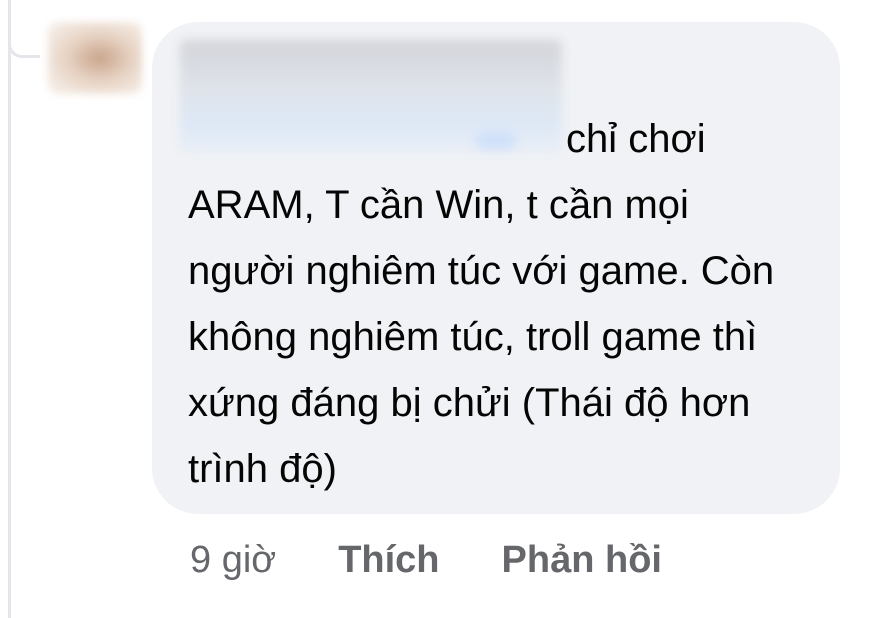  I want to click on reply-button: Phản hồi, so click(582, 560).